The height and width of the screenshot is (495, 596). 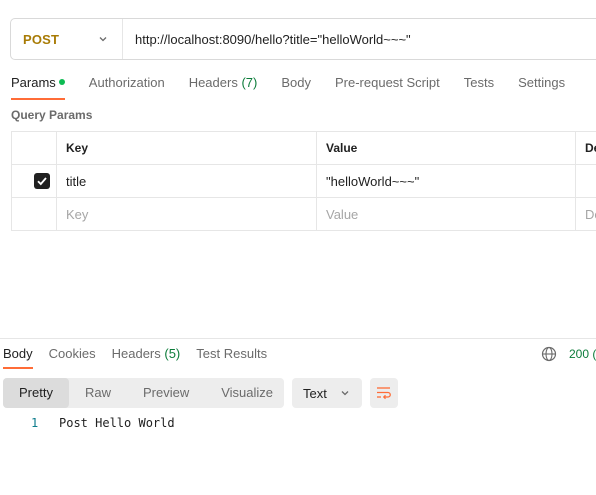 What do you see at coordinates (41, 39) in the screenshot?
I see `method-label: POST` at bounding box center [41, 39].